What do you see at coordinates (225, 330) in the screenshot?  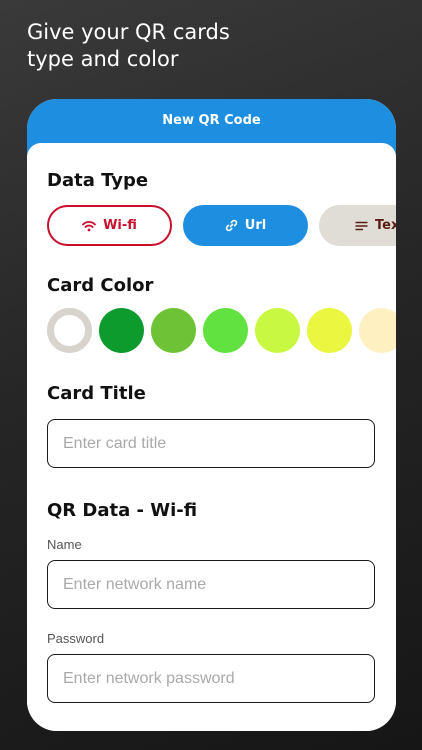 I see `color-swatch-bright-green` at bounding box center [225, 330].